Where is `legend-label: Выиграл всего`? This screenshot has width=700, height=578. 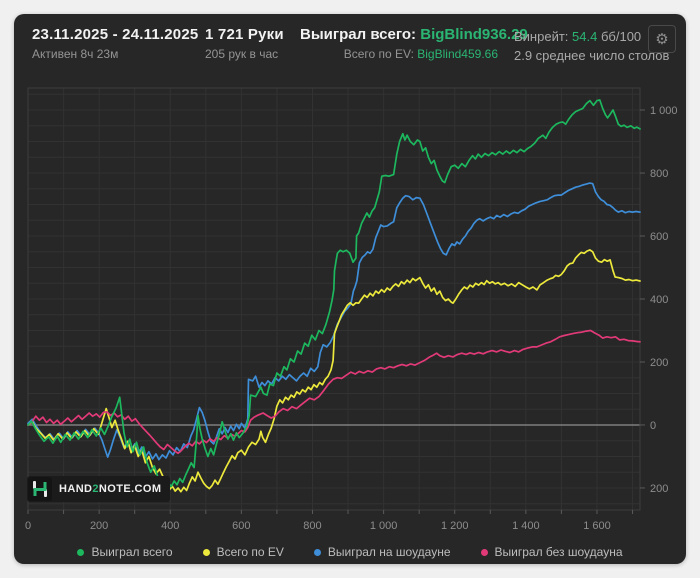
legend-label: Выиграл всего is located at coordinates (132, 552).